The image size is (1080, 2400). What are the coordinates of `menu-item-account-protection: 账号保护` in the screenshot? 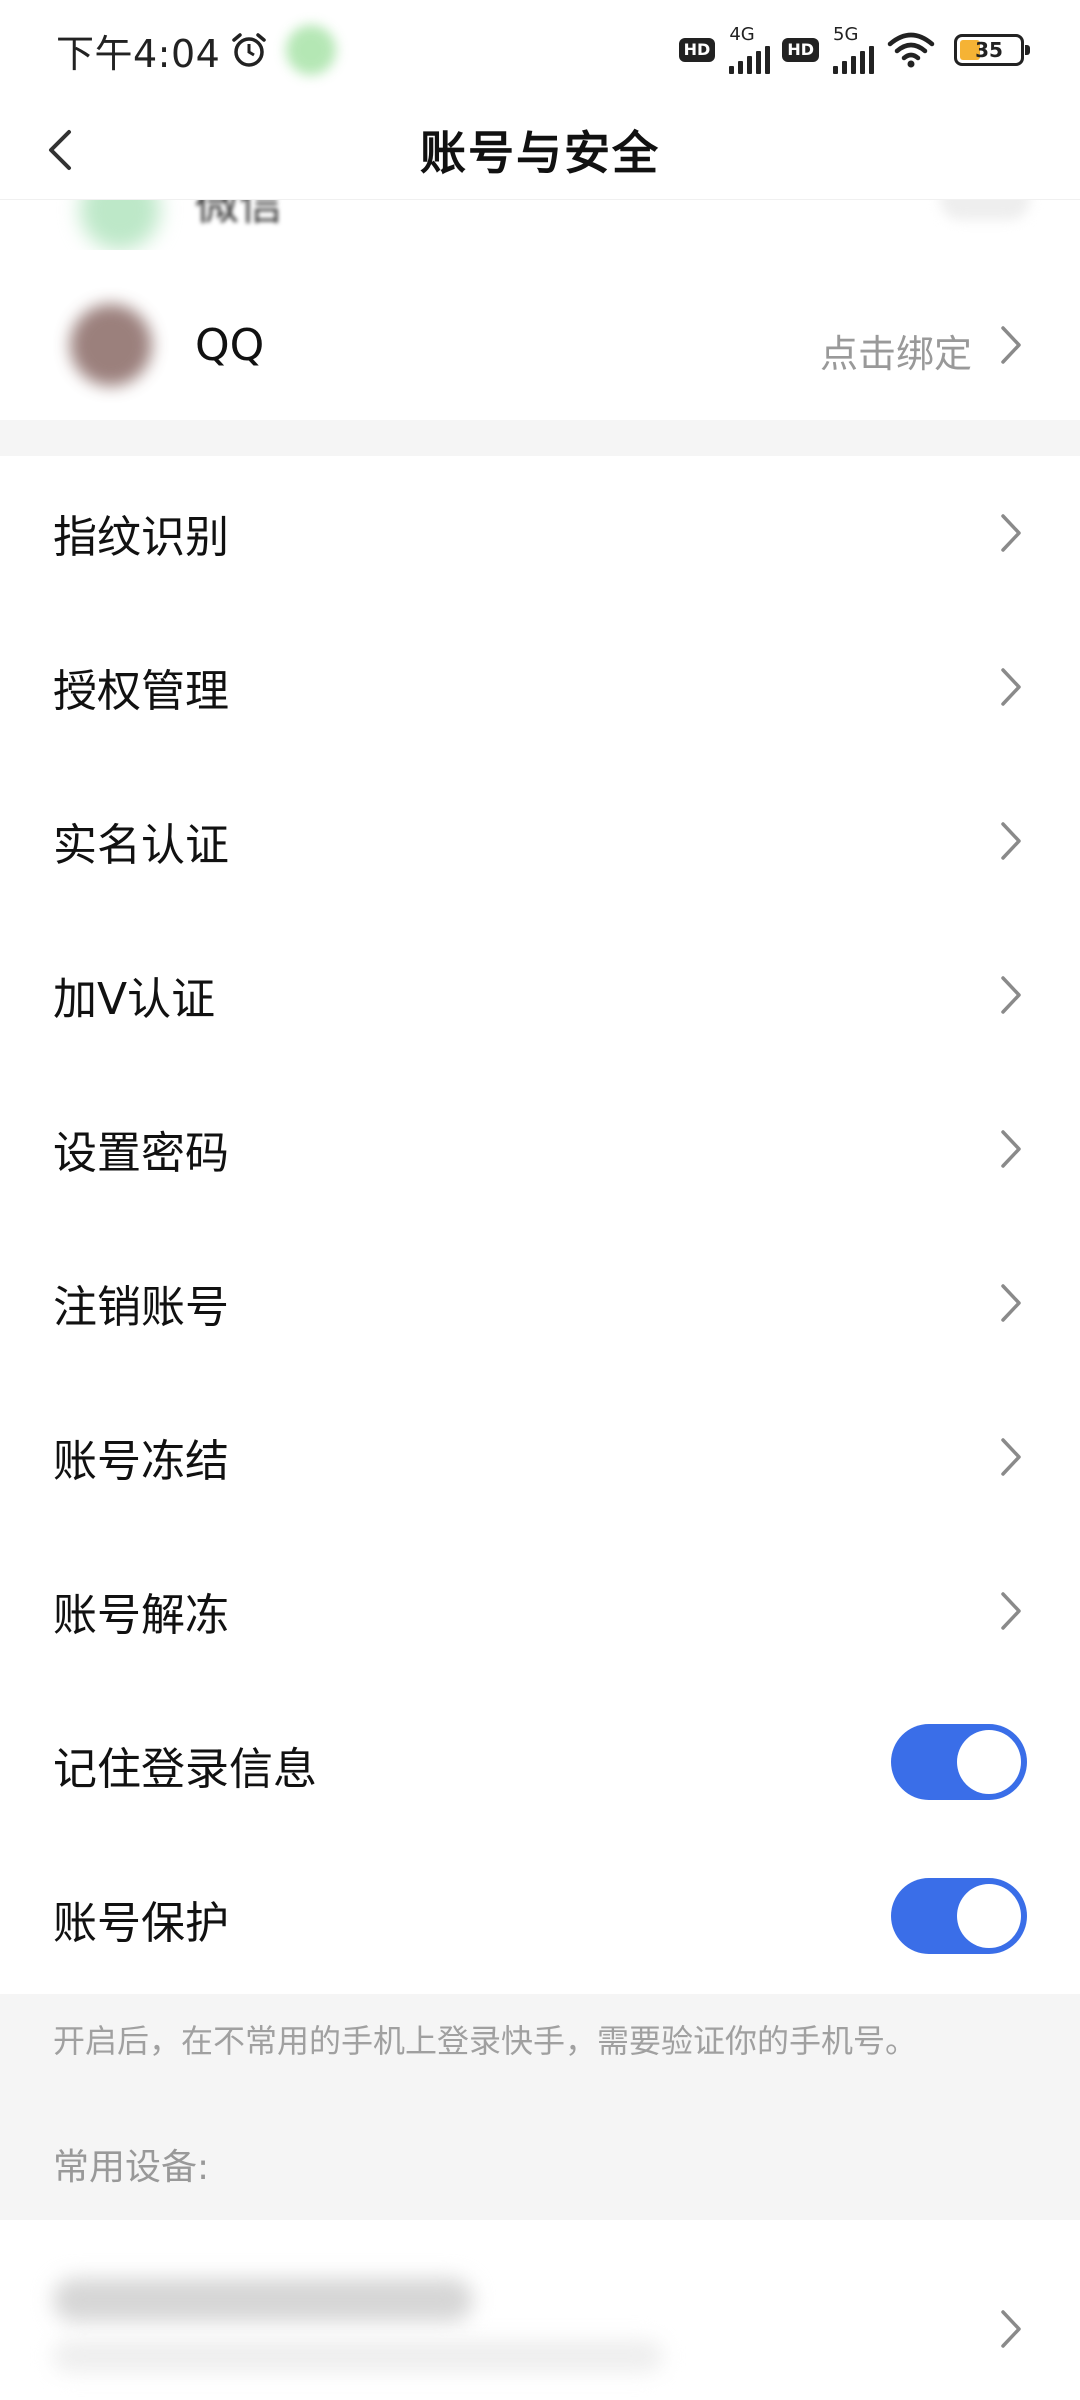 It's located at (540, 1919).